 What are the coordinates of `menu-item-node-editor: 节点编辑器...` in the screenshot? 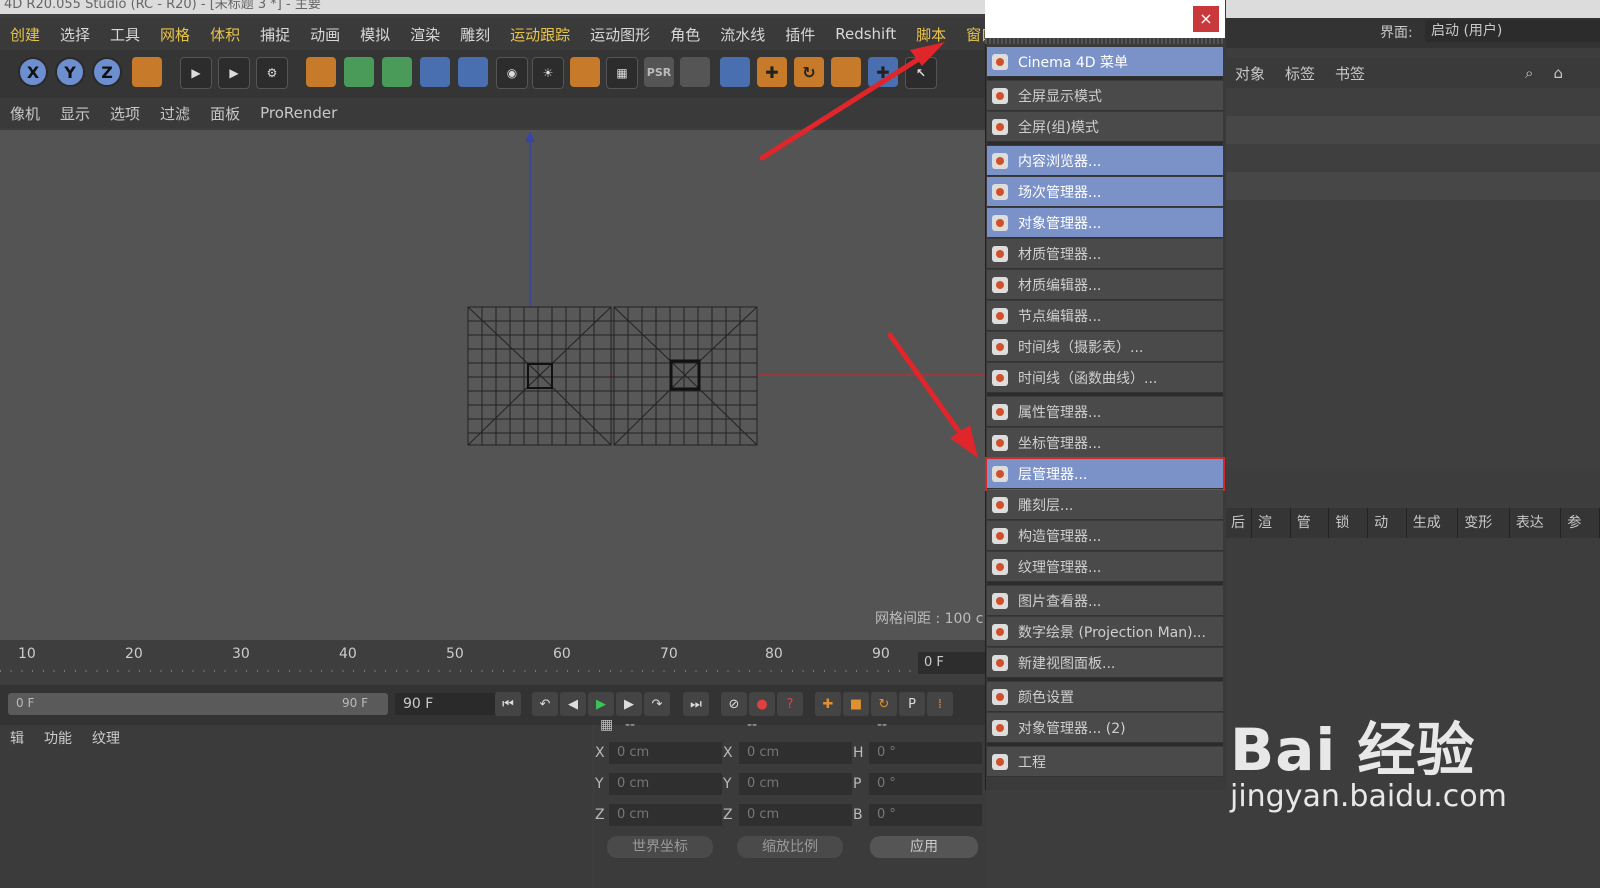 It's located at (1105, 316).